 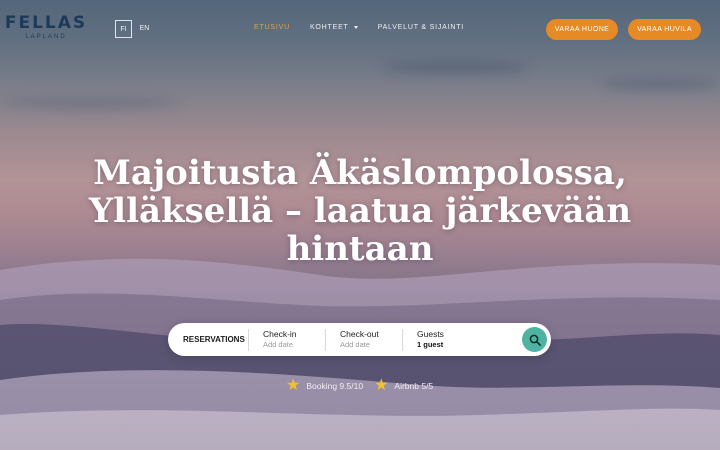 What do you see at coordinates (430, 344) in the screenshot?
I see `guests-value: 1 guest` at bounding box center [430, 344].